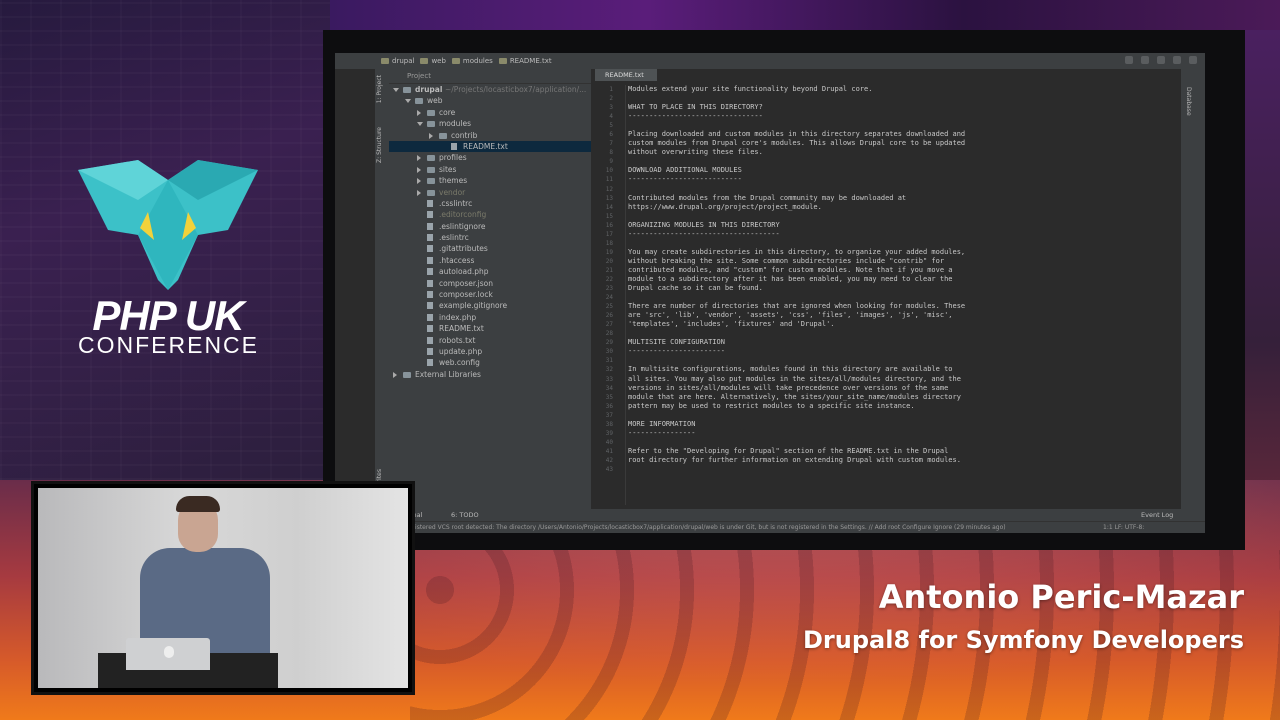 Image resolution: width=1280 pixels, height=720 pixels. What do you see at coordinates (490, 123) in the screenshot?
I see `tree-folder: modules` at bounding box center [490, 123].